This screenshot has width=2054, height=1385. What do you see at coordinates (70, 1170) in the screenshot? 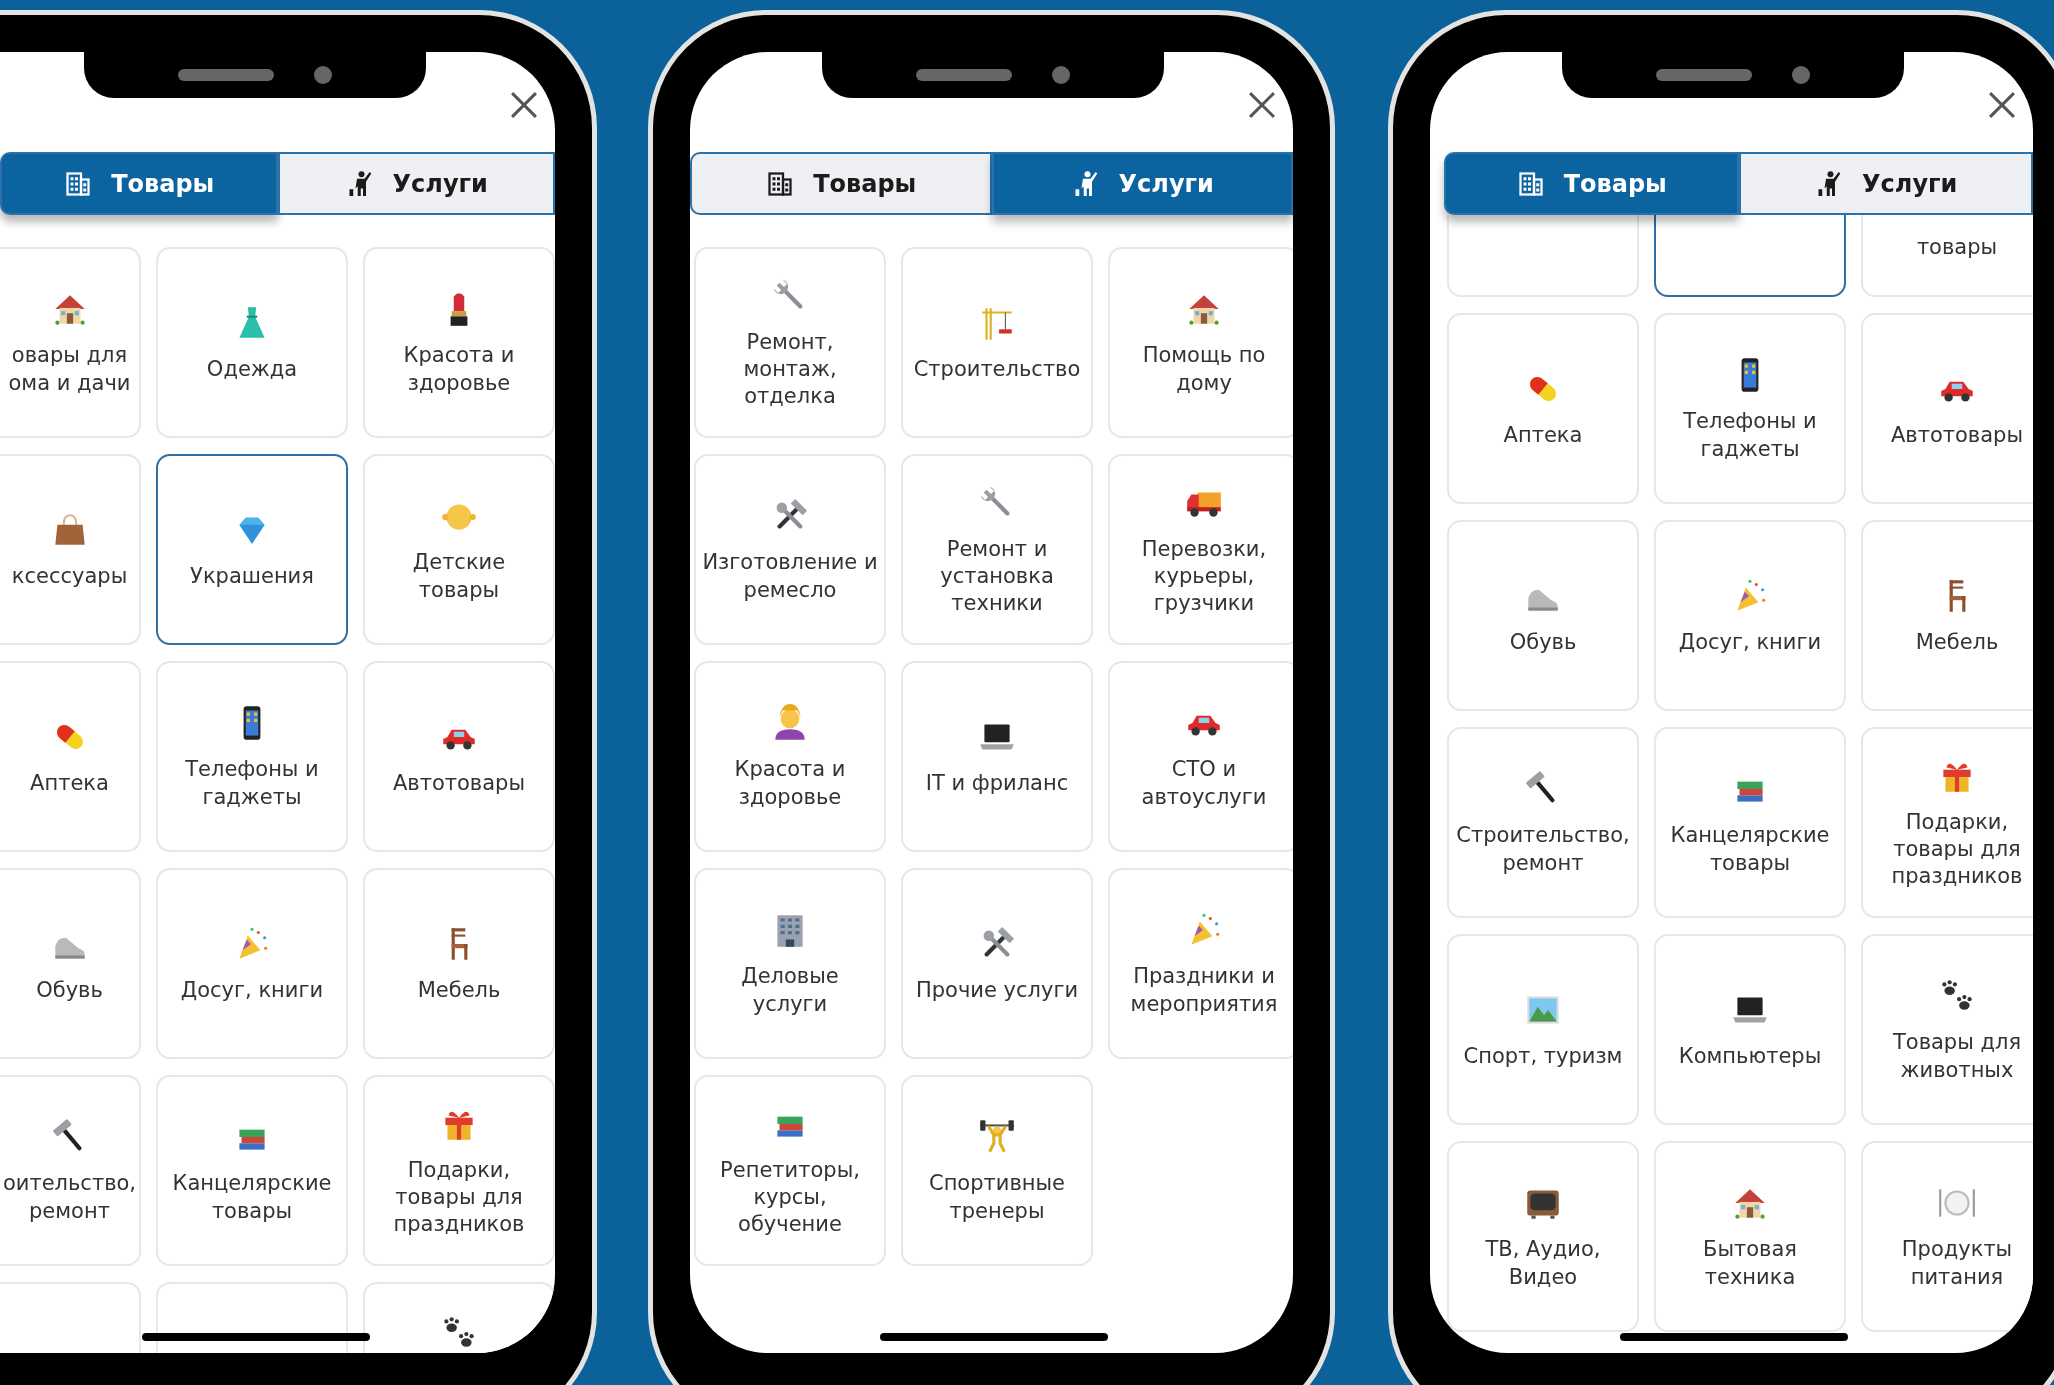
I see `category-tile: оительство, ремонт` at bounding box center [70, 1170].